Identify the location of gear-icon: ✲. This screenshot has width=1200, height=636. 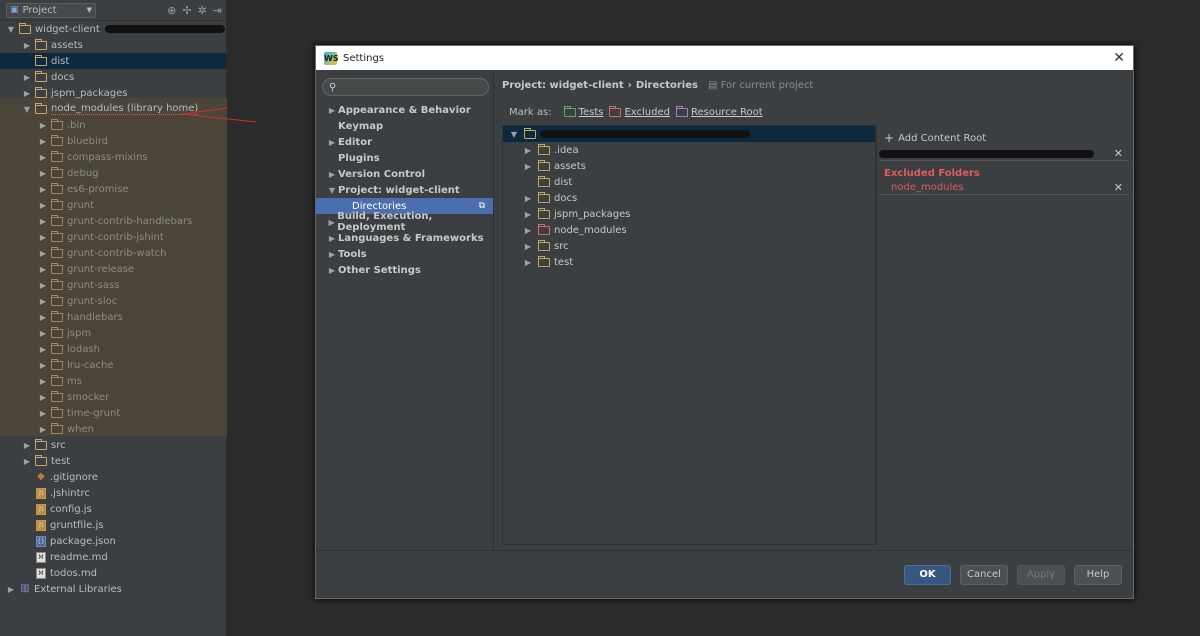
(202, 10).